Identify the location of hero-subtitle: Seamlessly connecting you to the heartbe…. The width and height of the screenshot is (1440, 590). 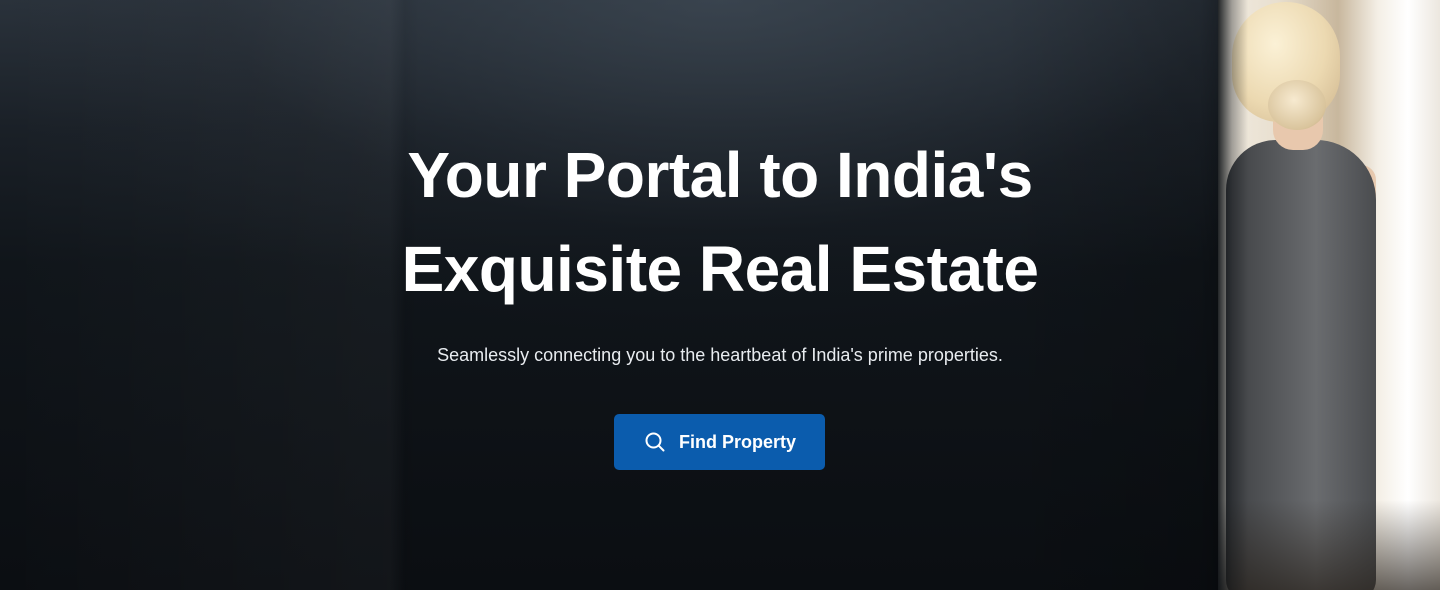
(720, 355).